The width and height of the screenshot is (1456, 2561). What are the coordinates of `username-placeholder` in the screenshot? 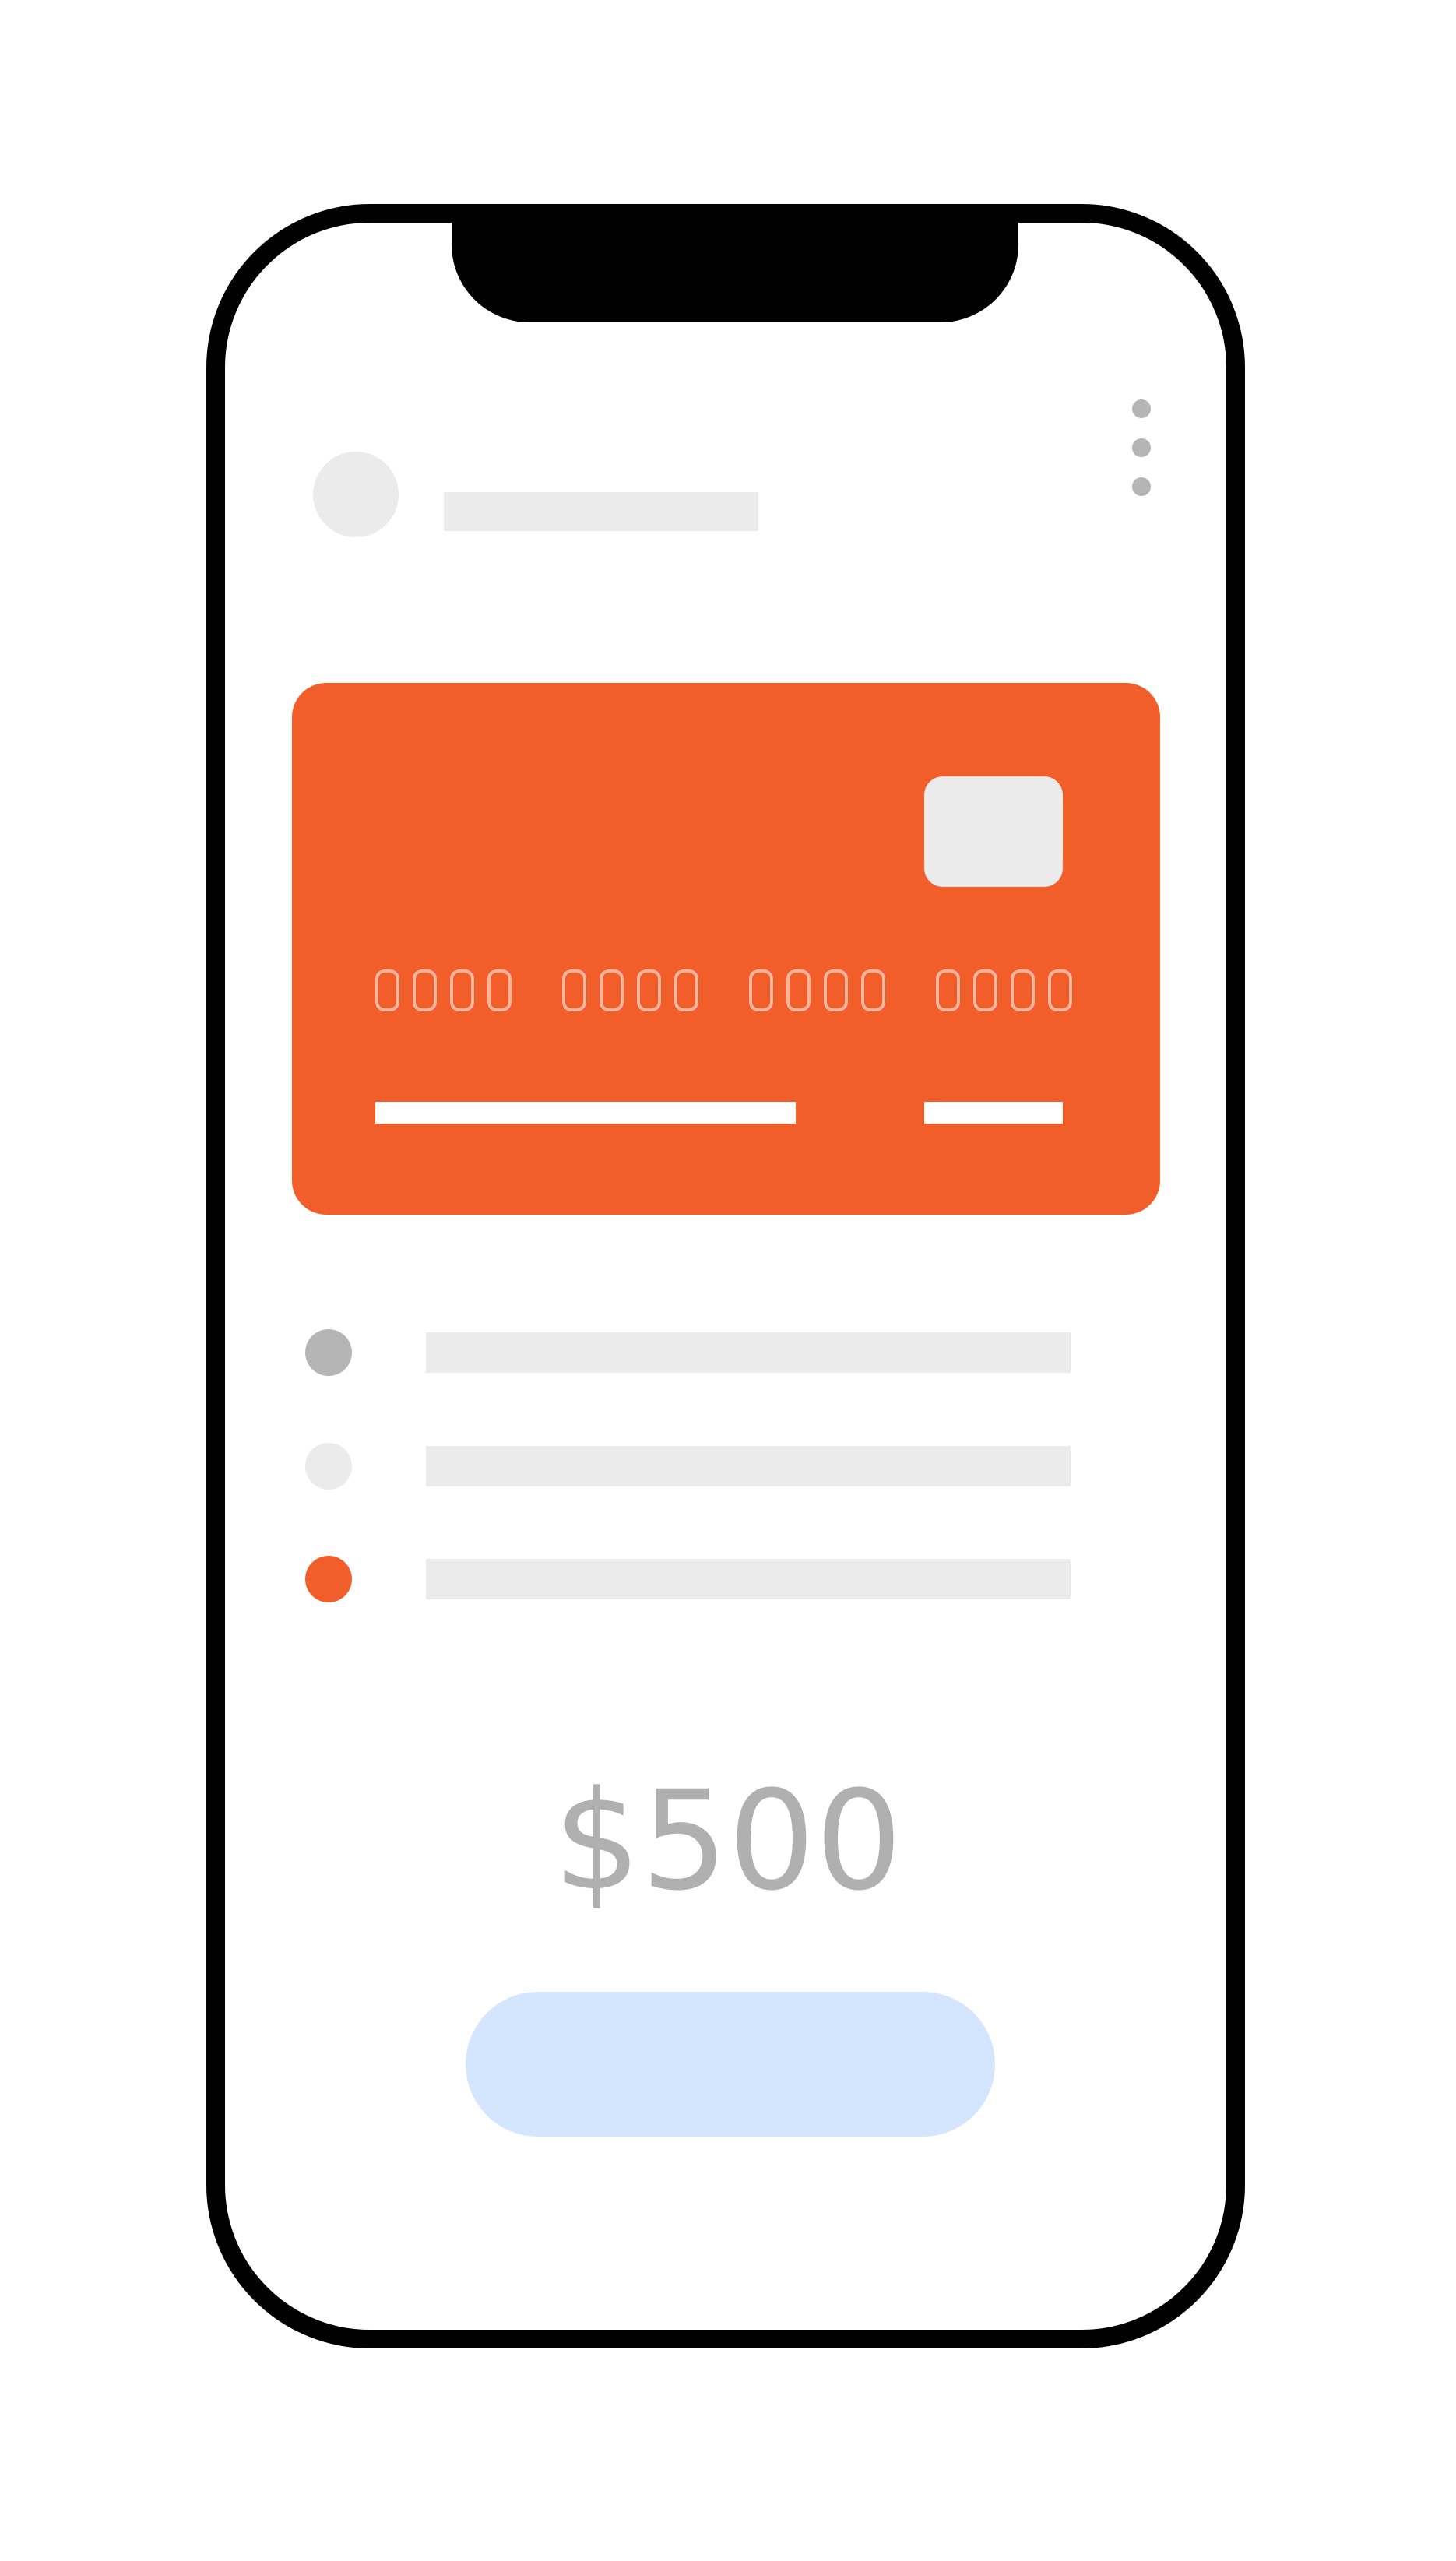 It's located at (601, 511).